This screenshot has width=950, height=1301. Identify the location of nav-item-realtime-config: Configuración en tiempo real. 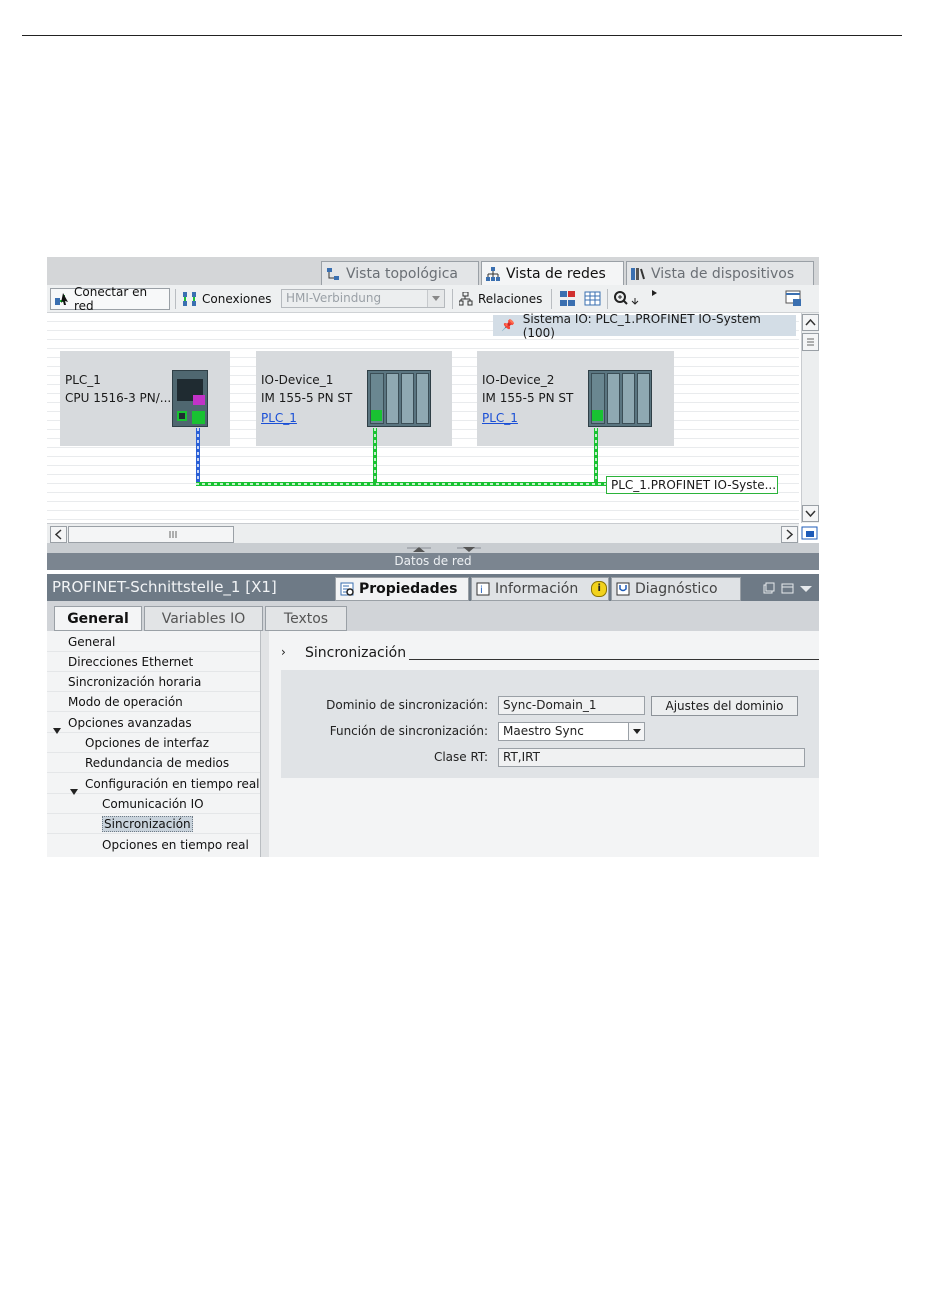
(153, 784).